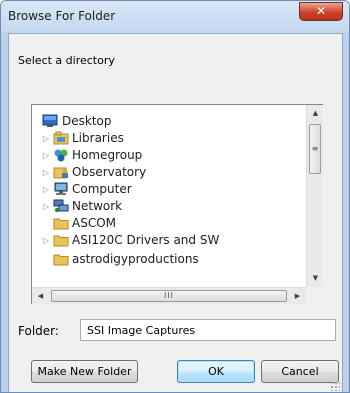 This screenshot has height=393, width=350. What do you see at coordinates (97, 206) in the screenshot?
I see `tree-item-label: Network` at bounding box center [97, 206].